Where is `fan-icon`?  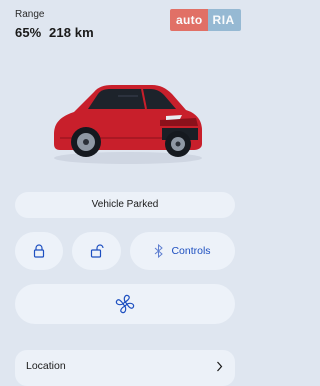 fan-icon is located at coordinates (125, 304).